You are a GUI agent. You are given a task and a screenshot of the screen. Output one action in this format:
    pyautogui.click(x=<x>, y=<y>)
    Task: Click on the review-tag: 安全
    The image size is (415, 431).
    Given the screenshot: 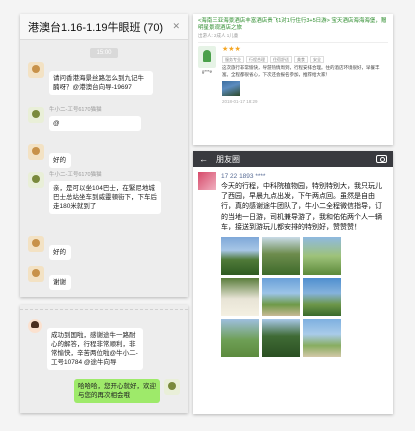 What is the action you would take?
    pyautogui.click(x=317, y=59)
    